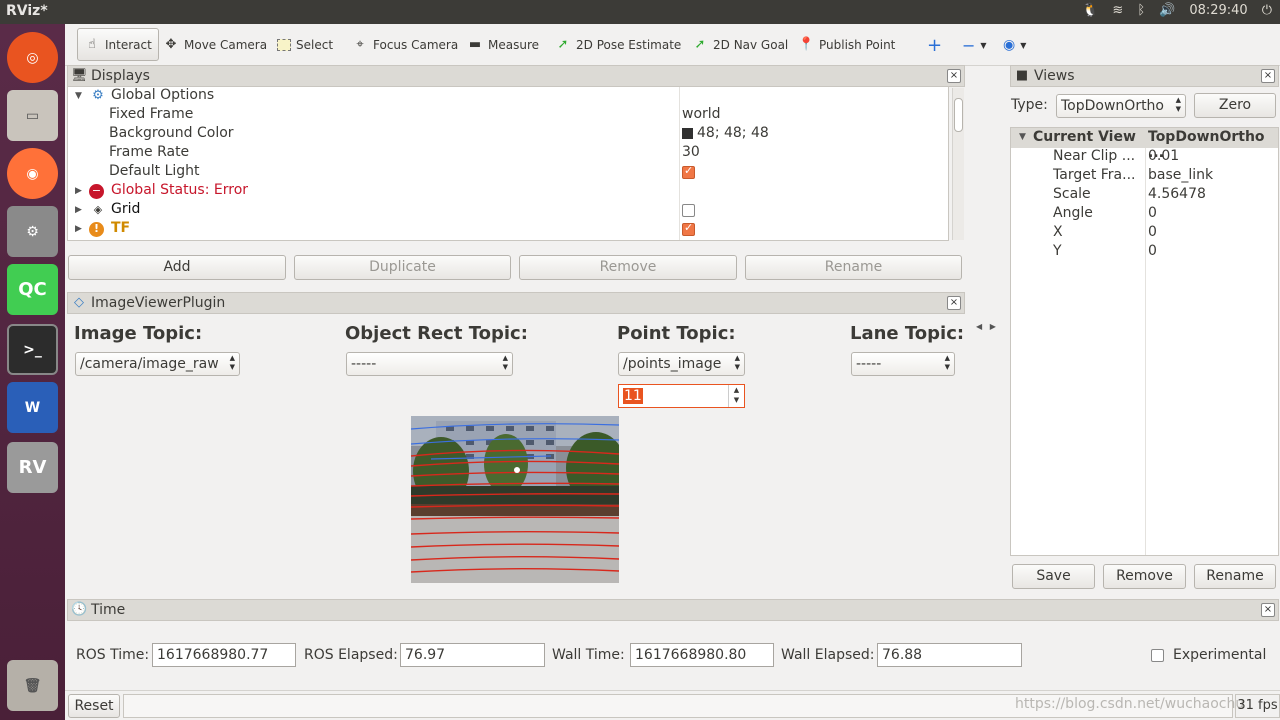 Image resolution: width=1280 pixels, height=720 pixels. What do you see at coordinates (1073, 213) in the screenshot?
I see `row-name: Angle` at bounding box center [1073, 213].